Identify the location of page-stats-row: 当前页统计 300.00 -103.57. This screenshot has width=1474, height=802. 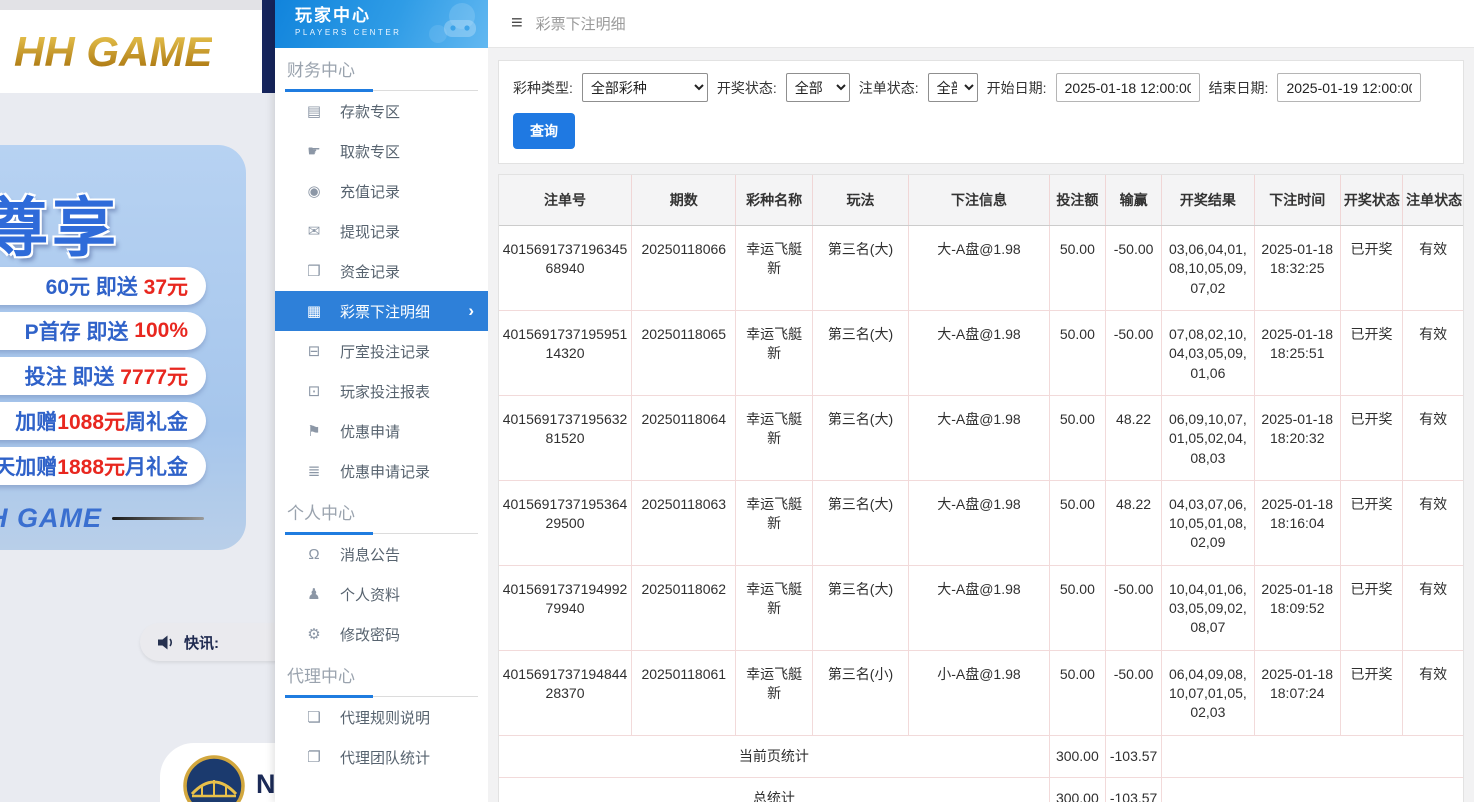
(981, 756).